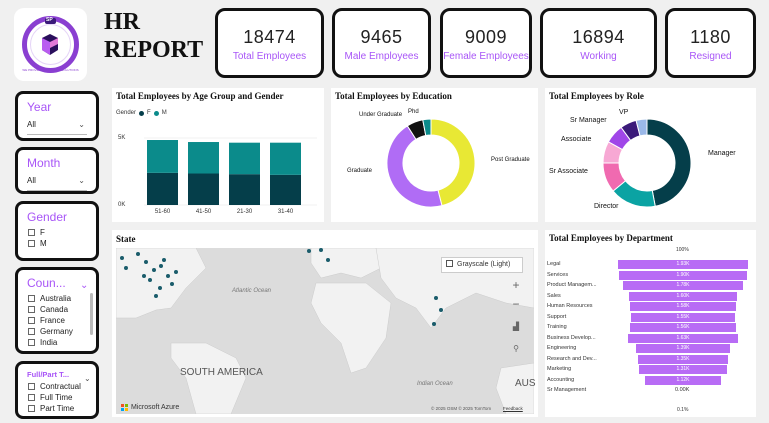 The image size is (769, 423). What do you see at coordinates (57, 127) in the screenshot?
I see `year-dropdown: All ⌄` at bounding box center [57, 127].